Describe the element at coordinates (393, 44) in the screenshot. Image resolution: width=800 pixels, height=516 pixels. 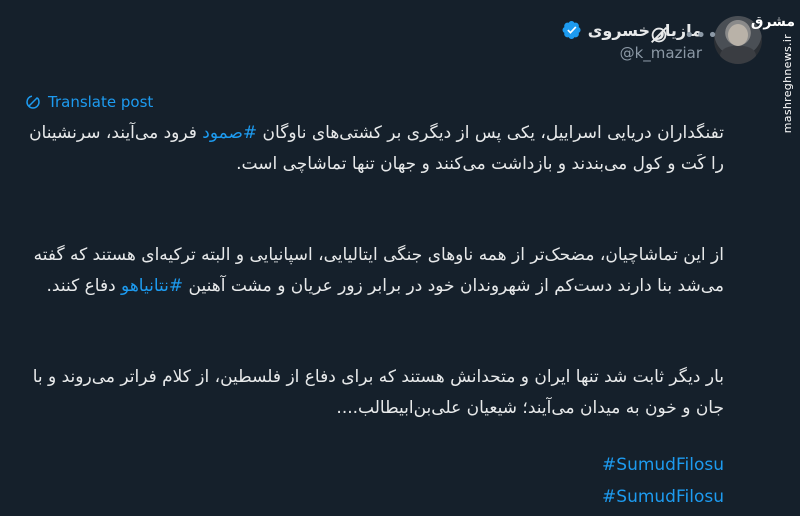
I see `post-header: مازیار خسروی @k_maziar •••` at that location.